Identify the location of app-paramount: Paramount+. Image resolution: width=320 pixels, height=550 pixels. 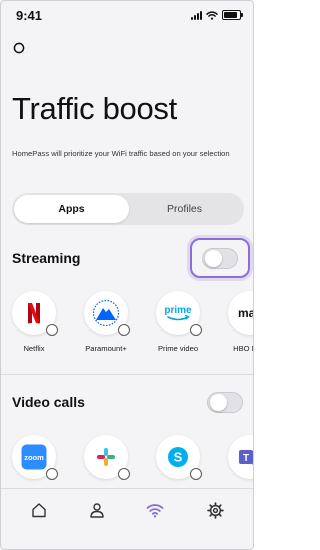
(107, 322).